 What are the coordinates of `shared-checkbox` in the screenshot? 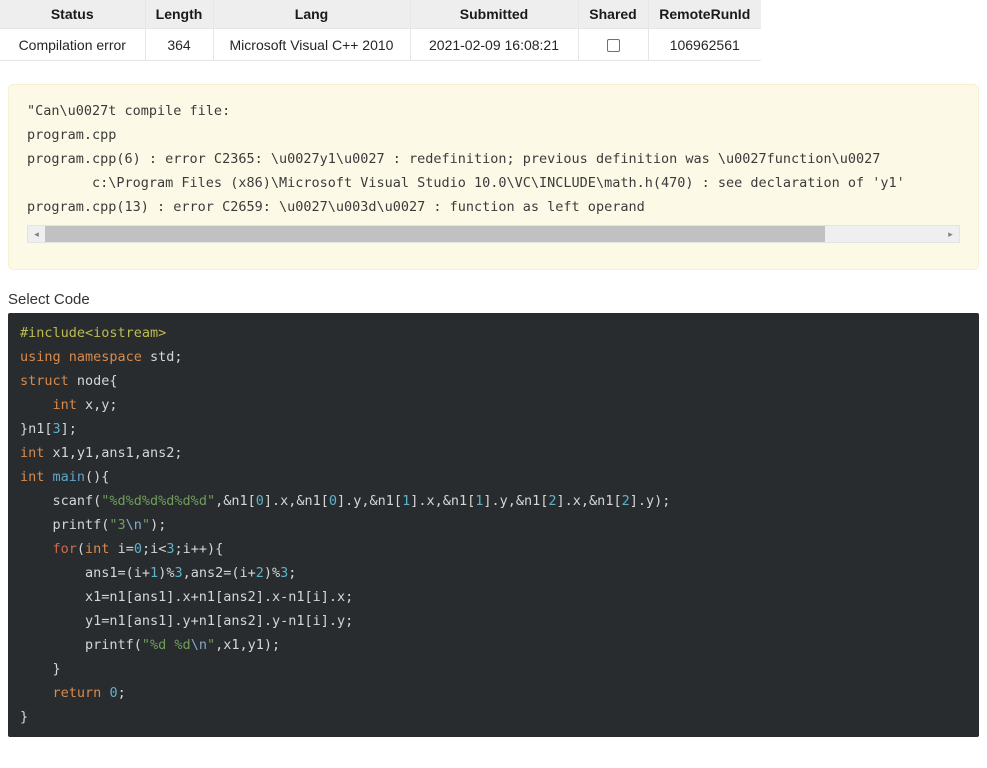 It's located at (613, 46).